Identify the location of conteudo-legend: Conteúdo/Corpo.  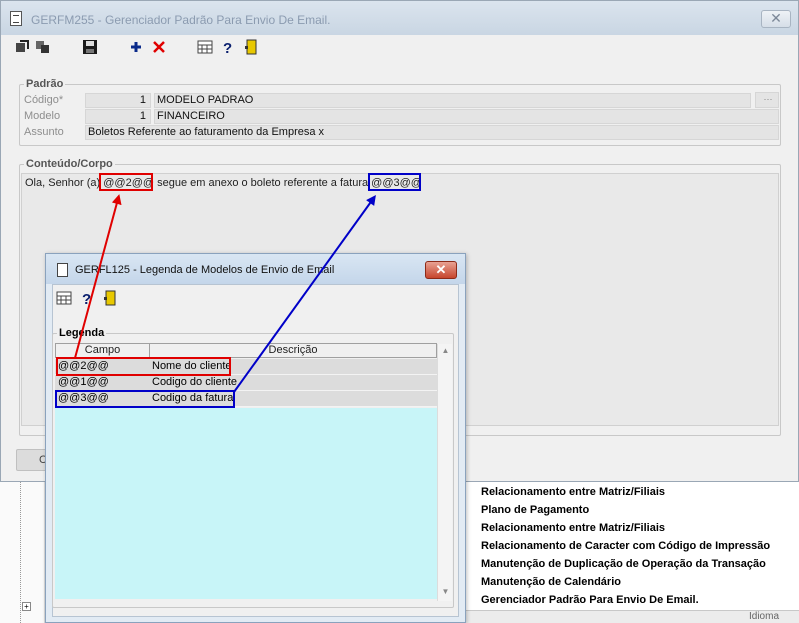
(69, 164).